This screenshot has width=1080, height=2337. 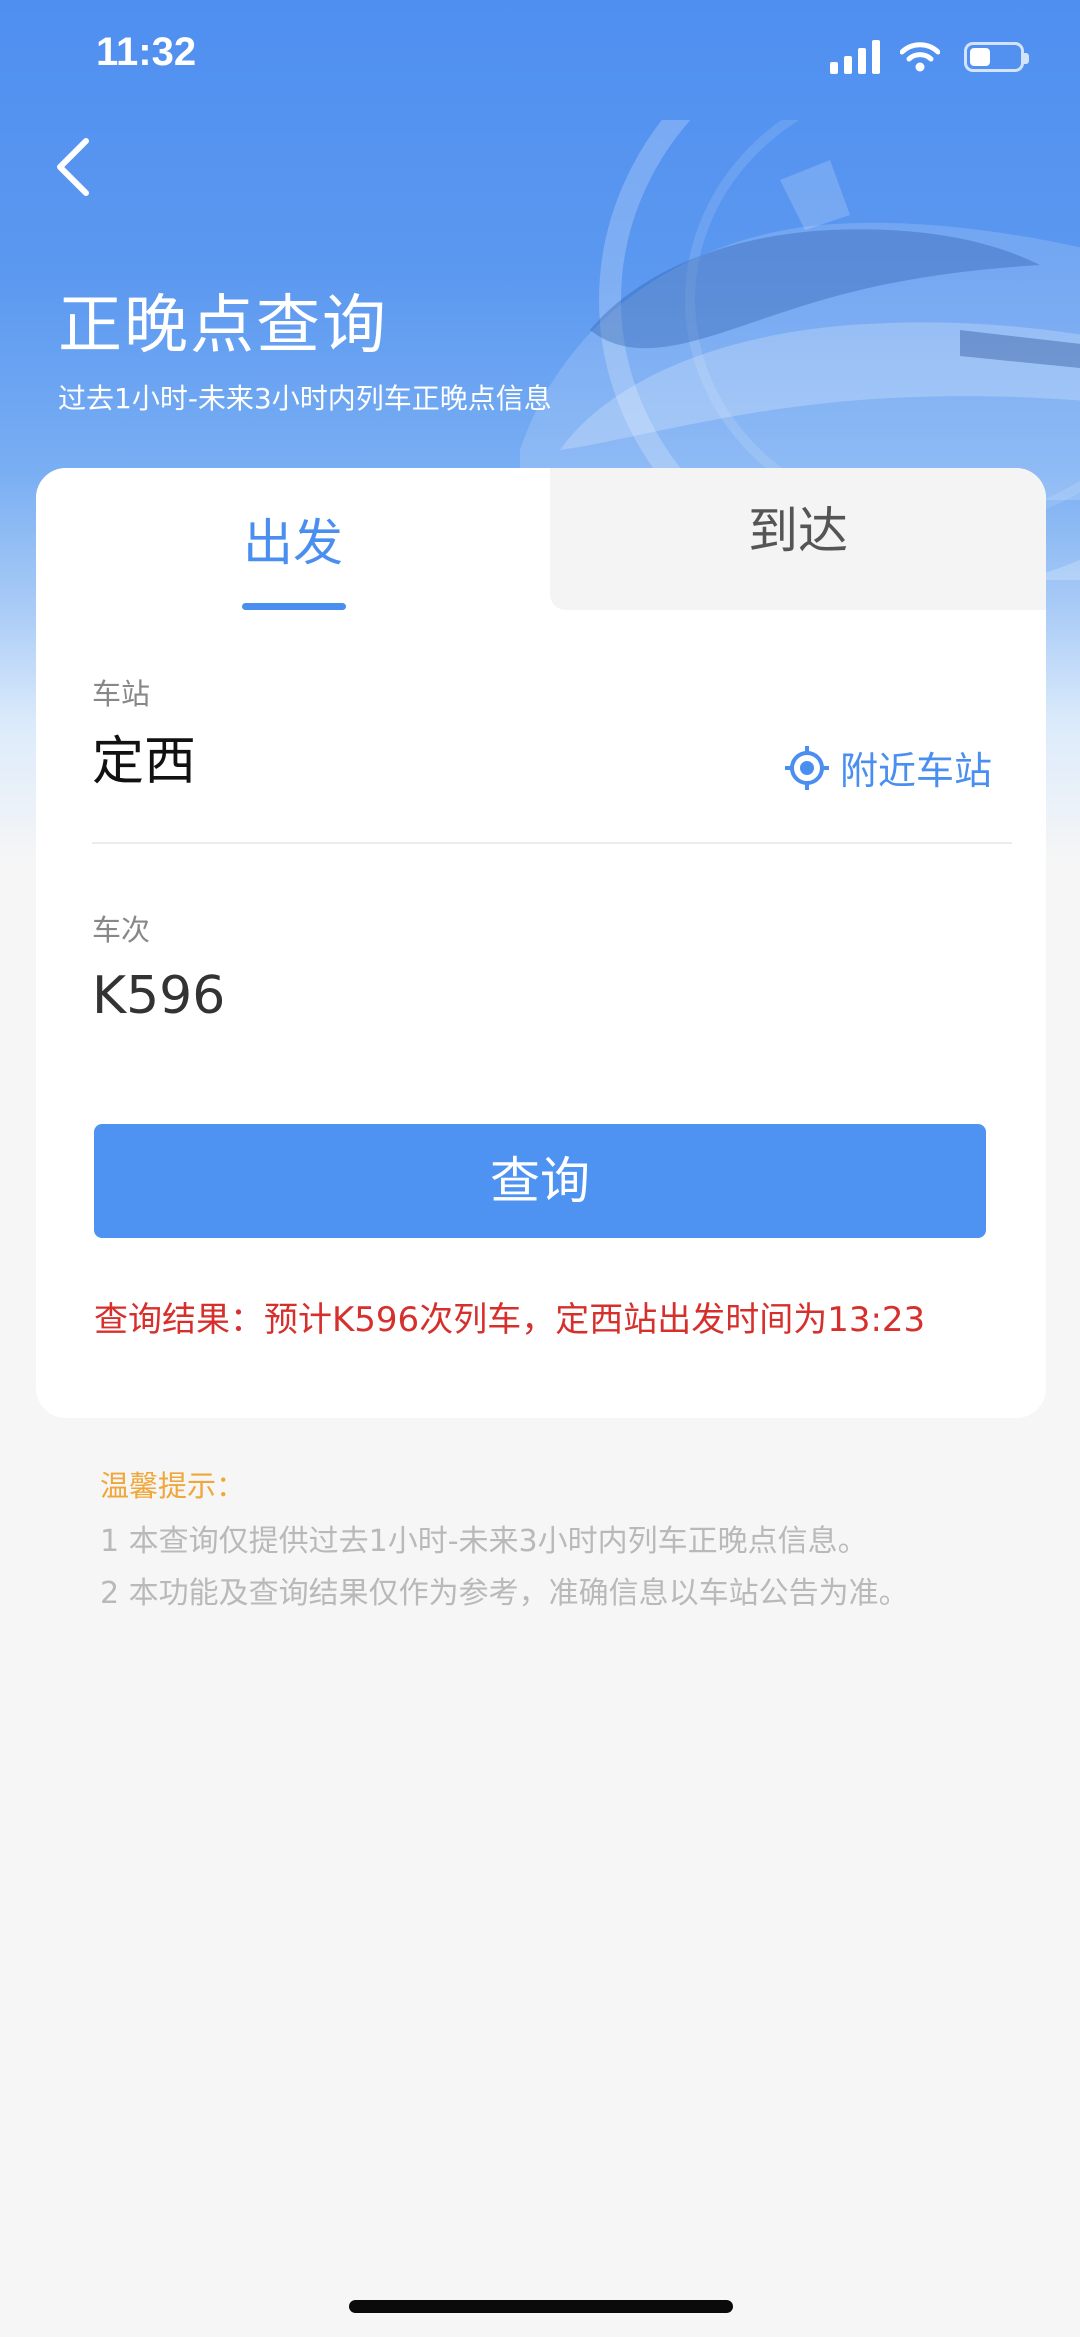 What do you see at coordinates (293, 543) in the screenshot?
I see `tab-departure-label: 出发` at bounding box center [293, 543].